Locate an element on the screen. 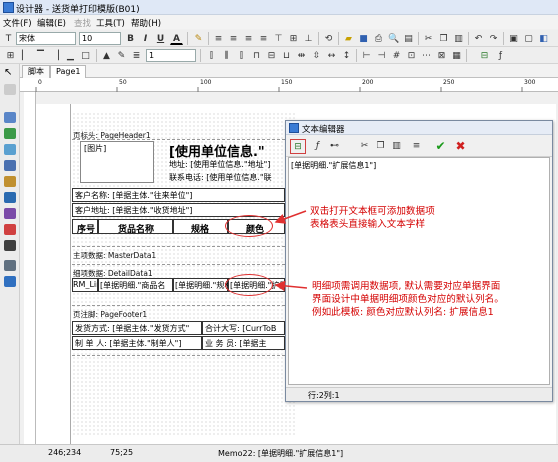  size-readout: 75;25 is located at coordinates (122, 452).